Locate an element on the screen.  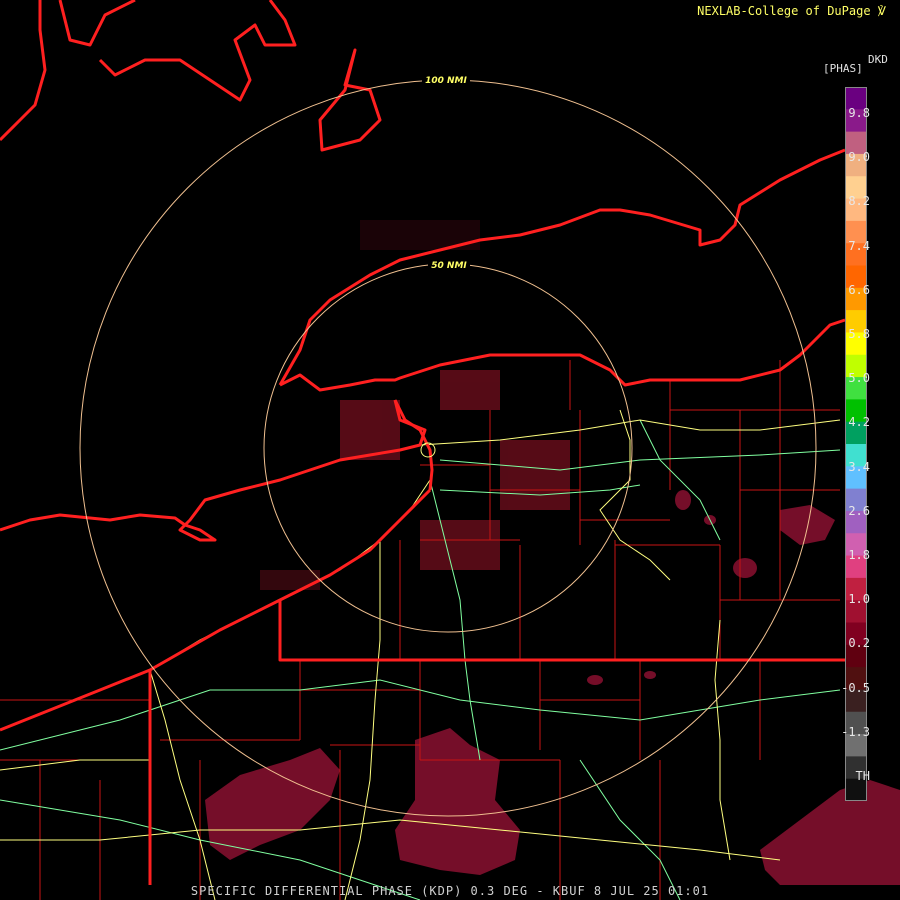
legend-label: 8.2 is located at coordinates (859, 201).